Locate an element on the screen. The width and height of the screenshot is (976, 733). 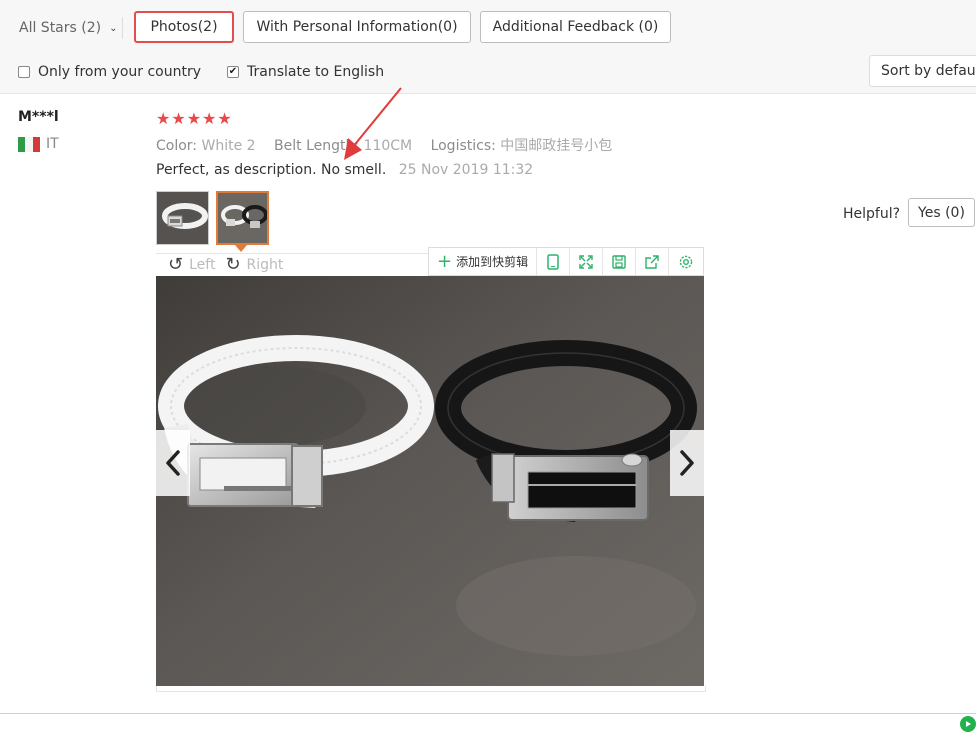
rotate-left-label: Left is located at coordinates (202, 265).